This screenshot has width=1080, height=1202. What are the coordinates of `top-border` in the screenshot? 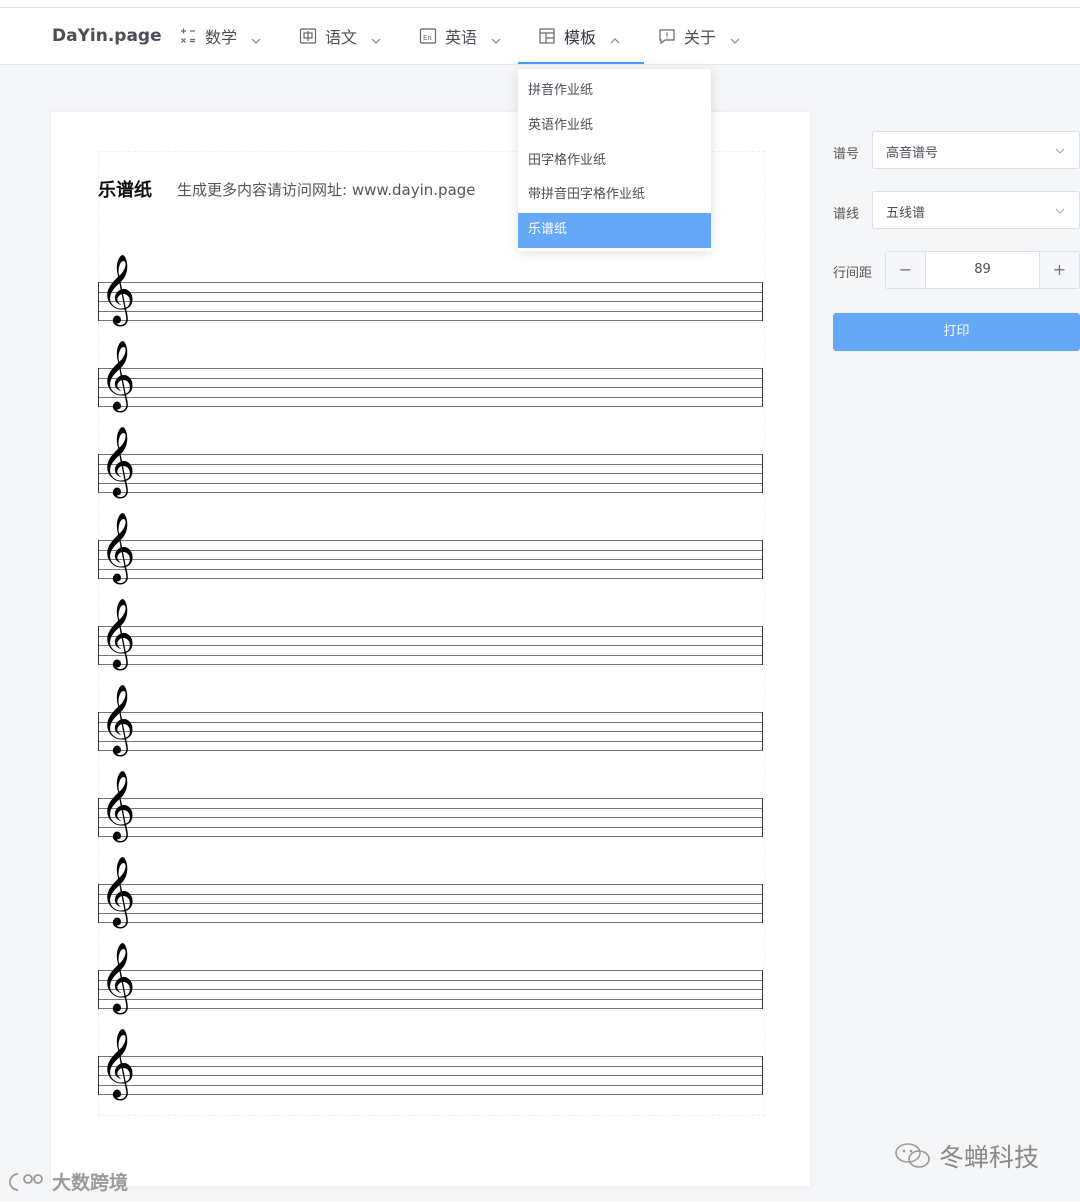 It's located at (540, 4).